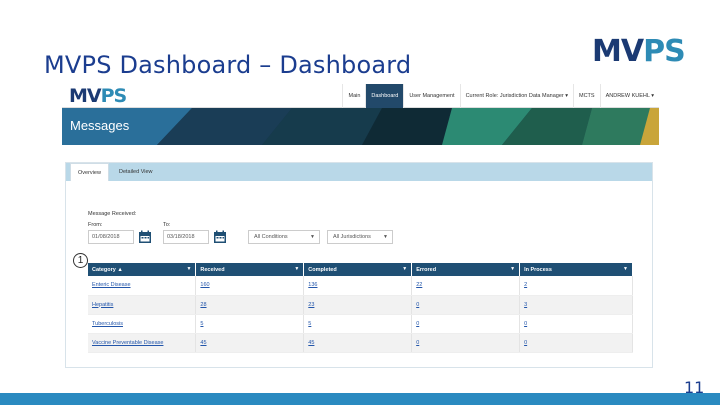 The height and width of the screenshot is (405, 720). I want to click on nav-user-management: User Management, so click(431, 96).